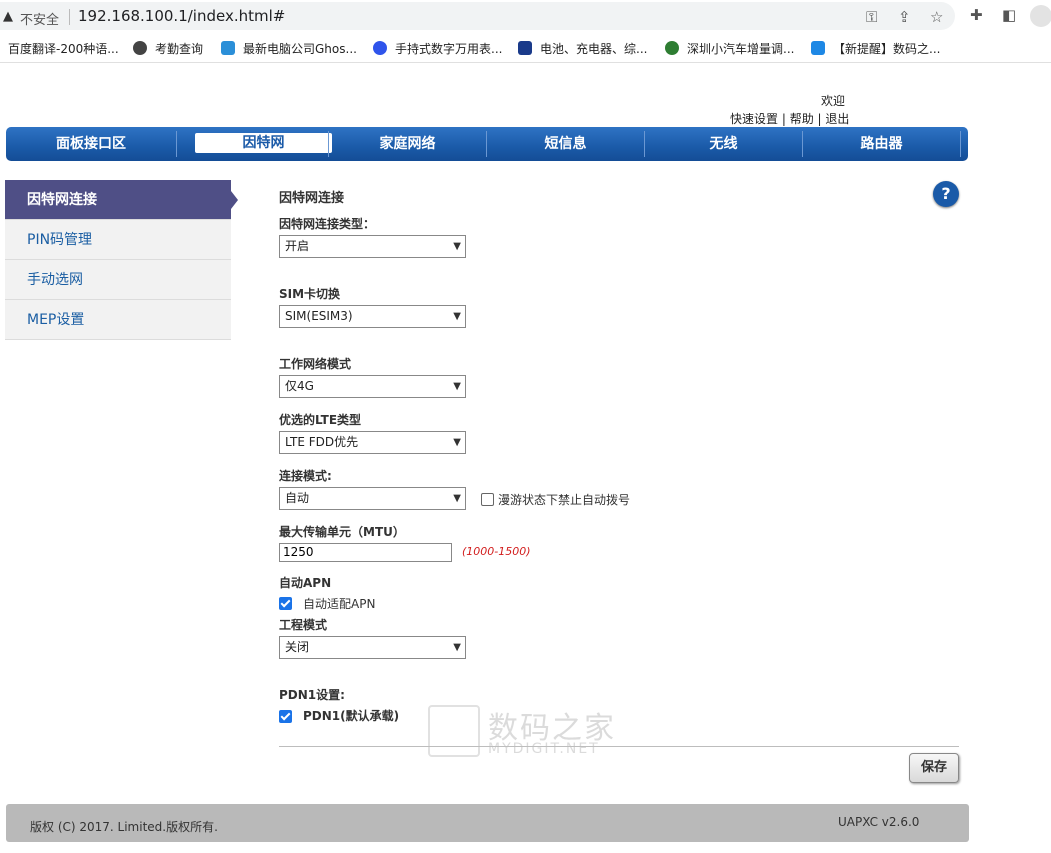 The image size is (1051, 853). Describe the element at coordinates (305, 476) in the screenshot. I see `connect-mode-label: 连接模式:` at that location.